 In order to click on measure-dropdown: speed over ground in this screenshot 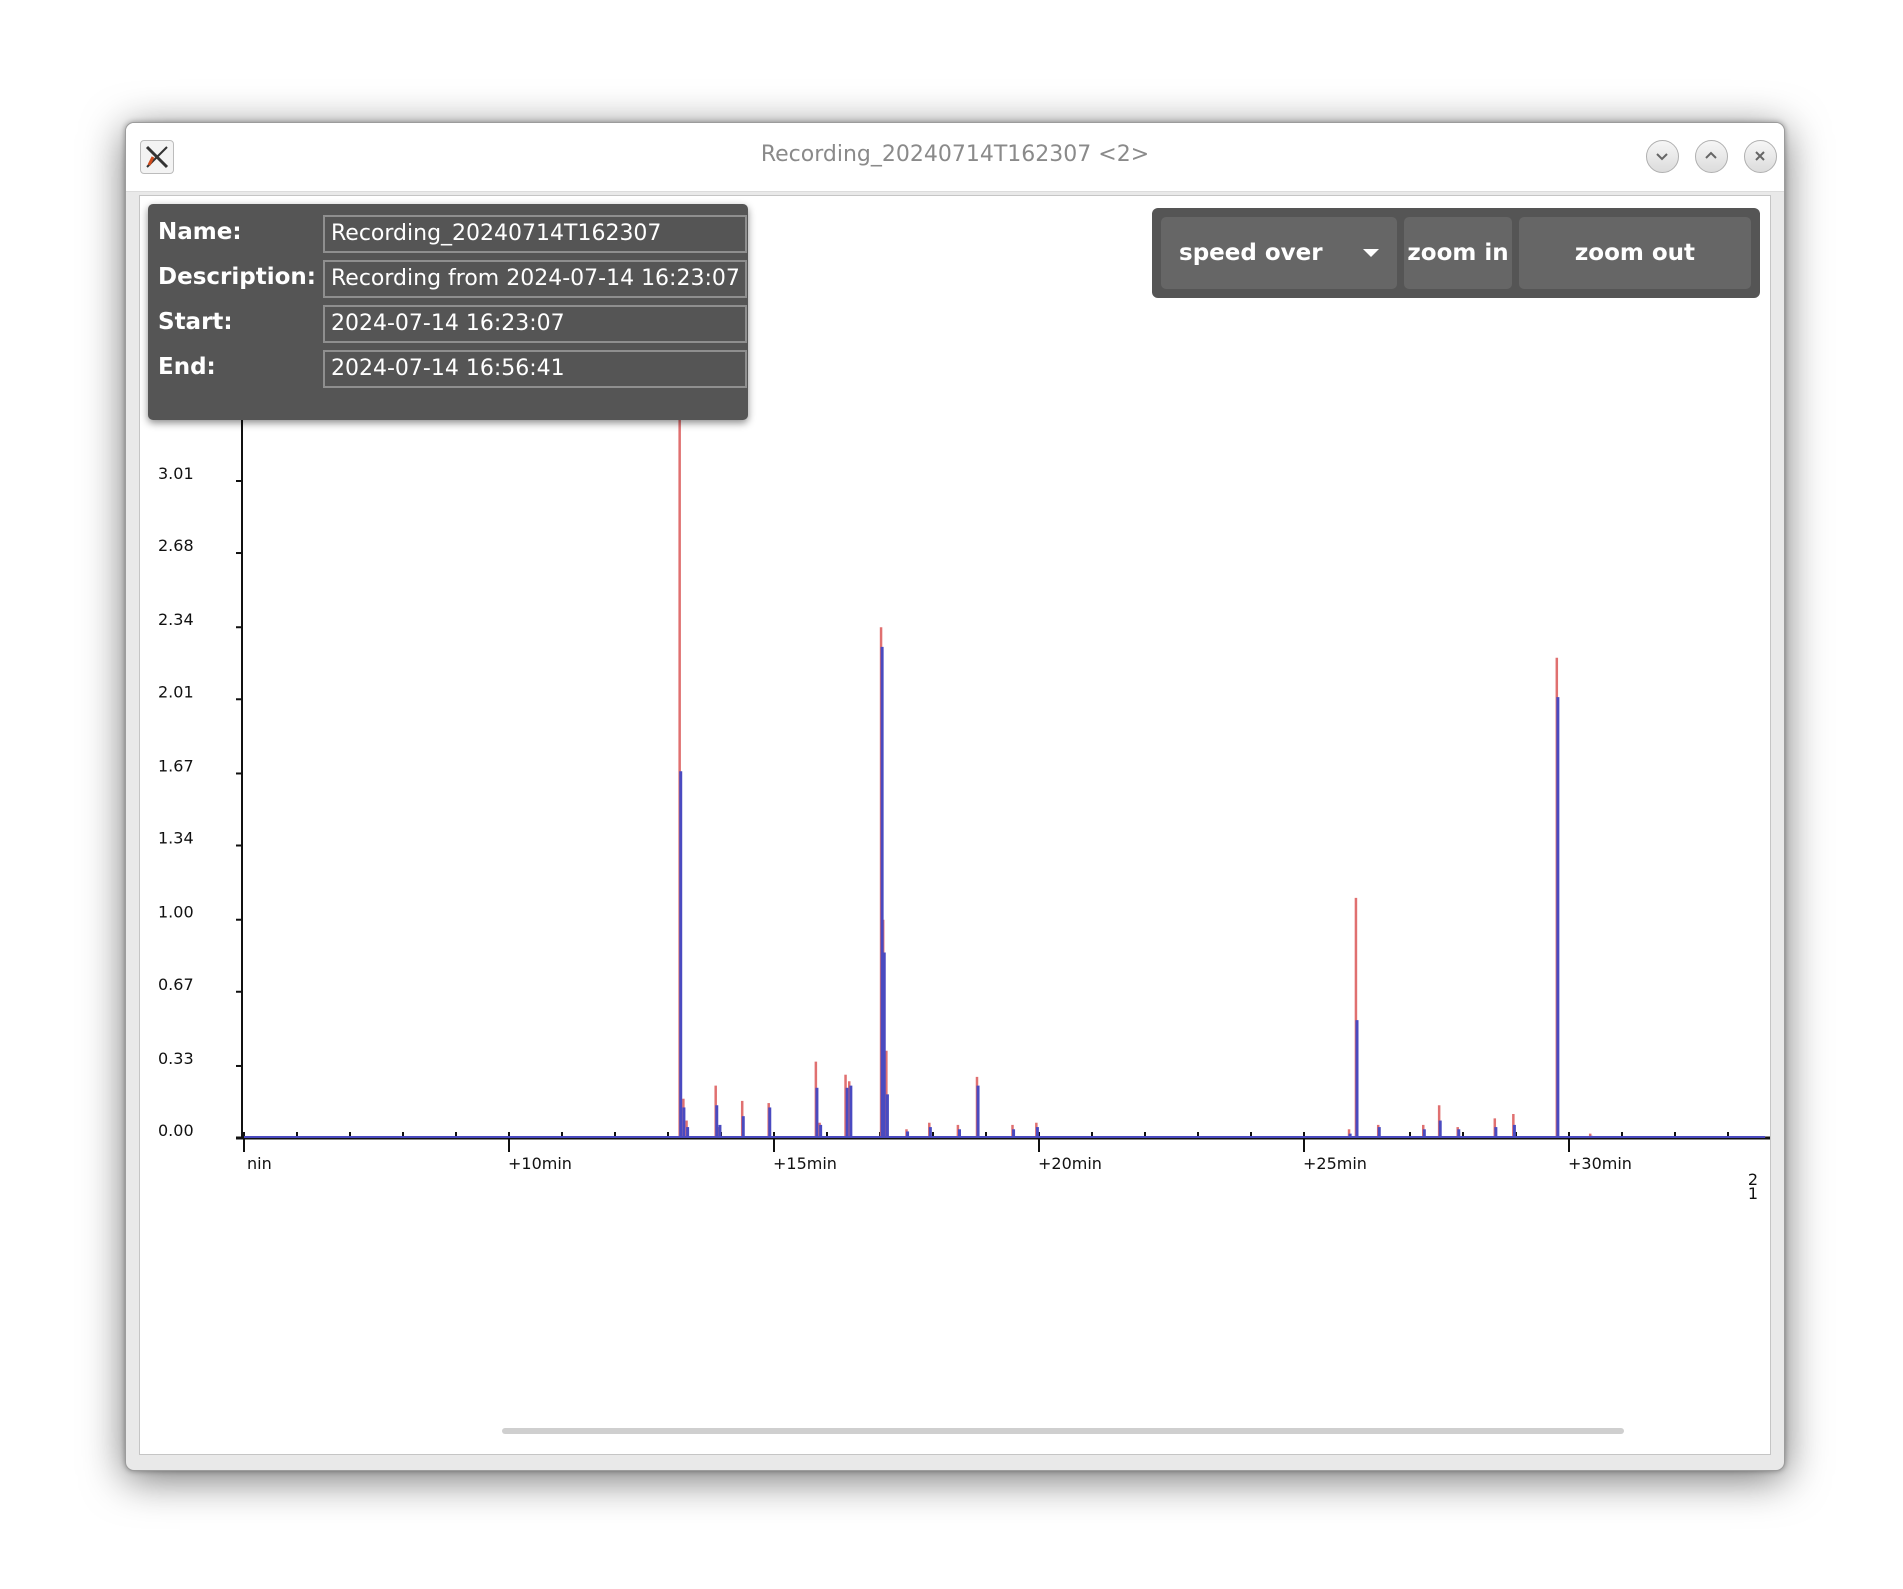, I will do `click(1279, 277)`.